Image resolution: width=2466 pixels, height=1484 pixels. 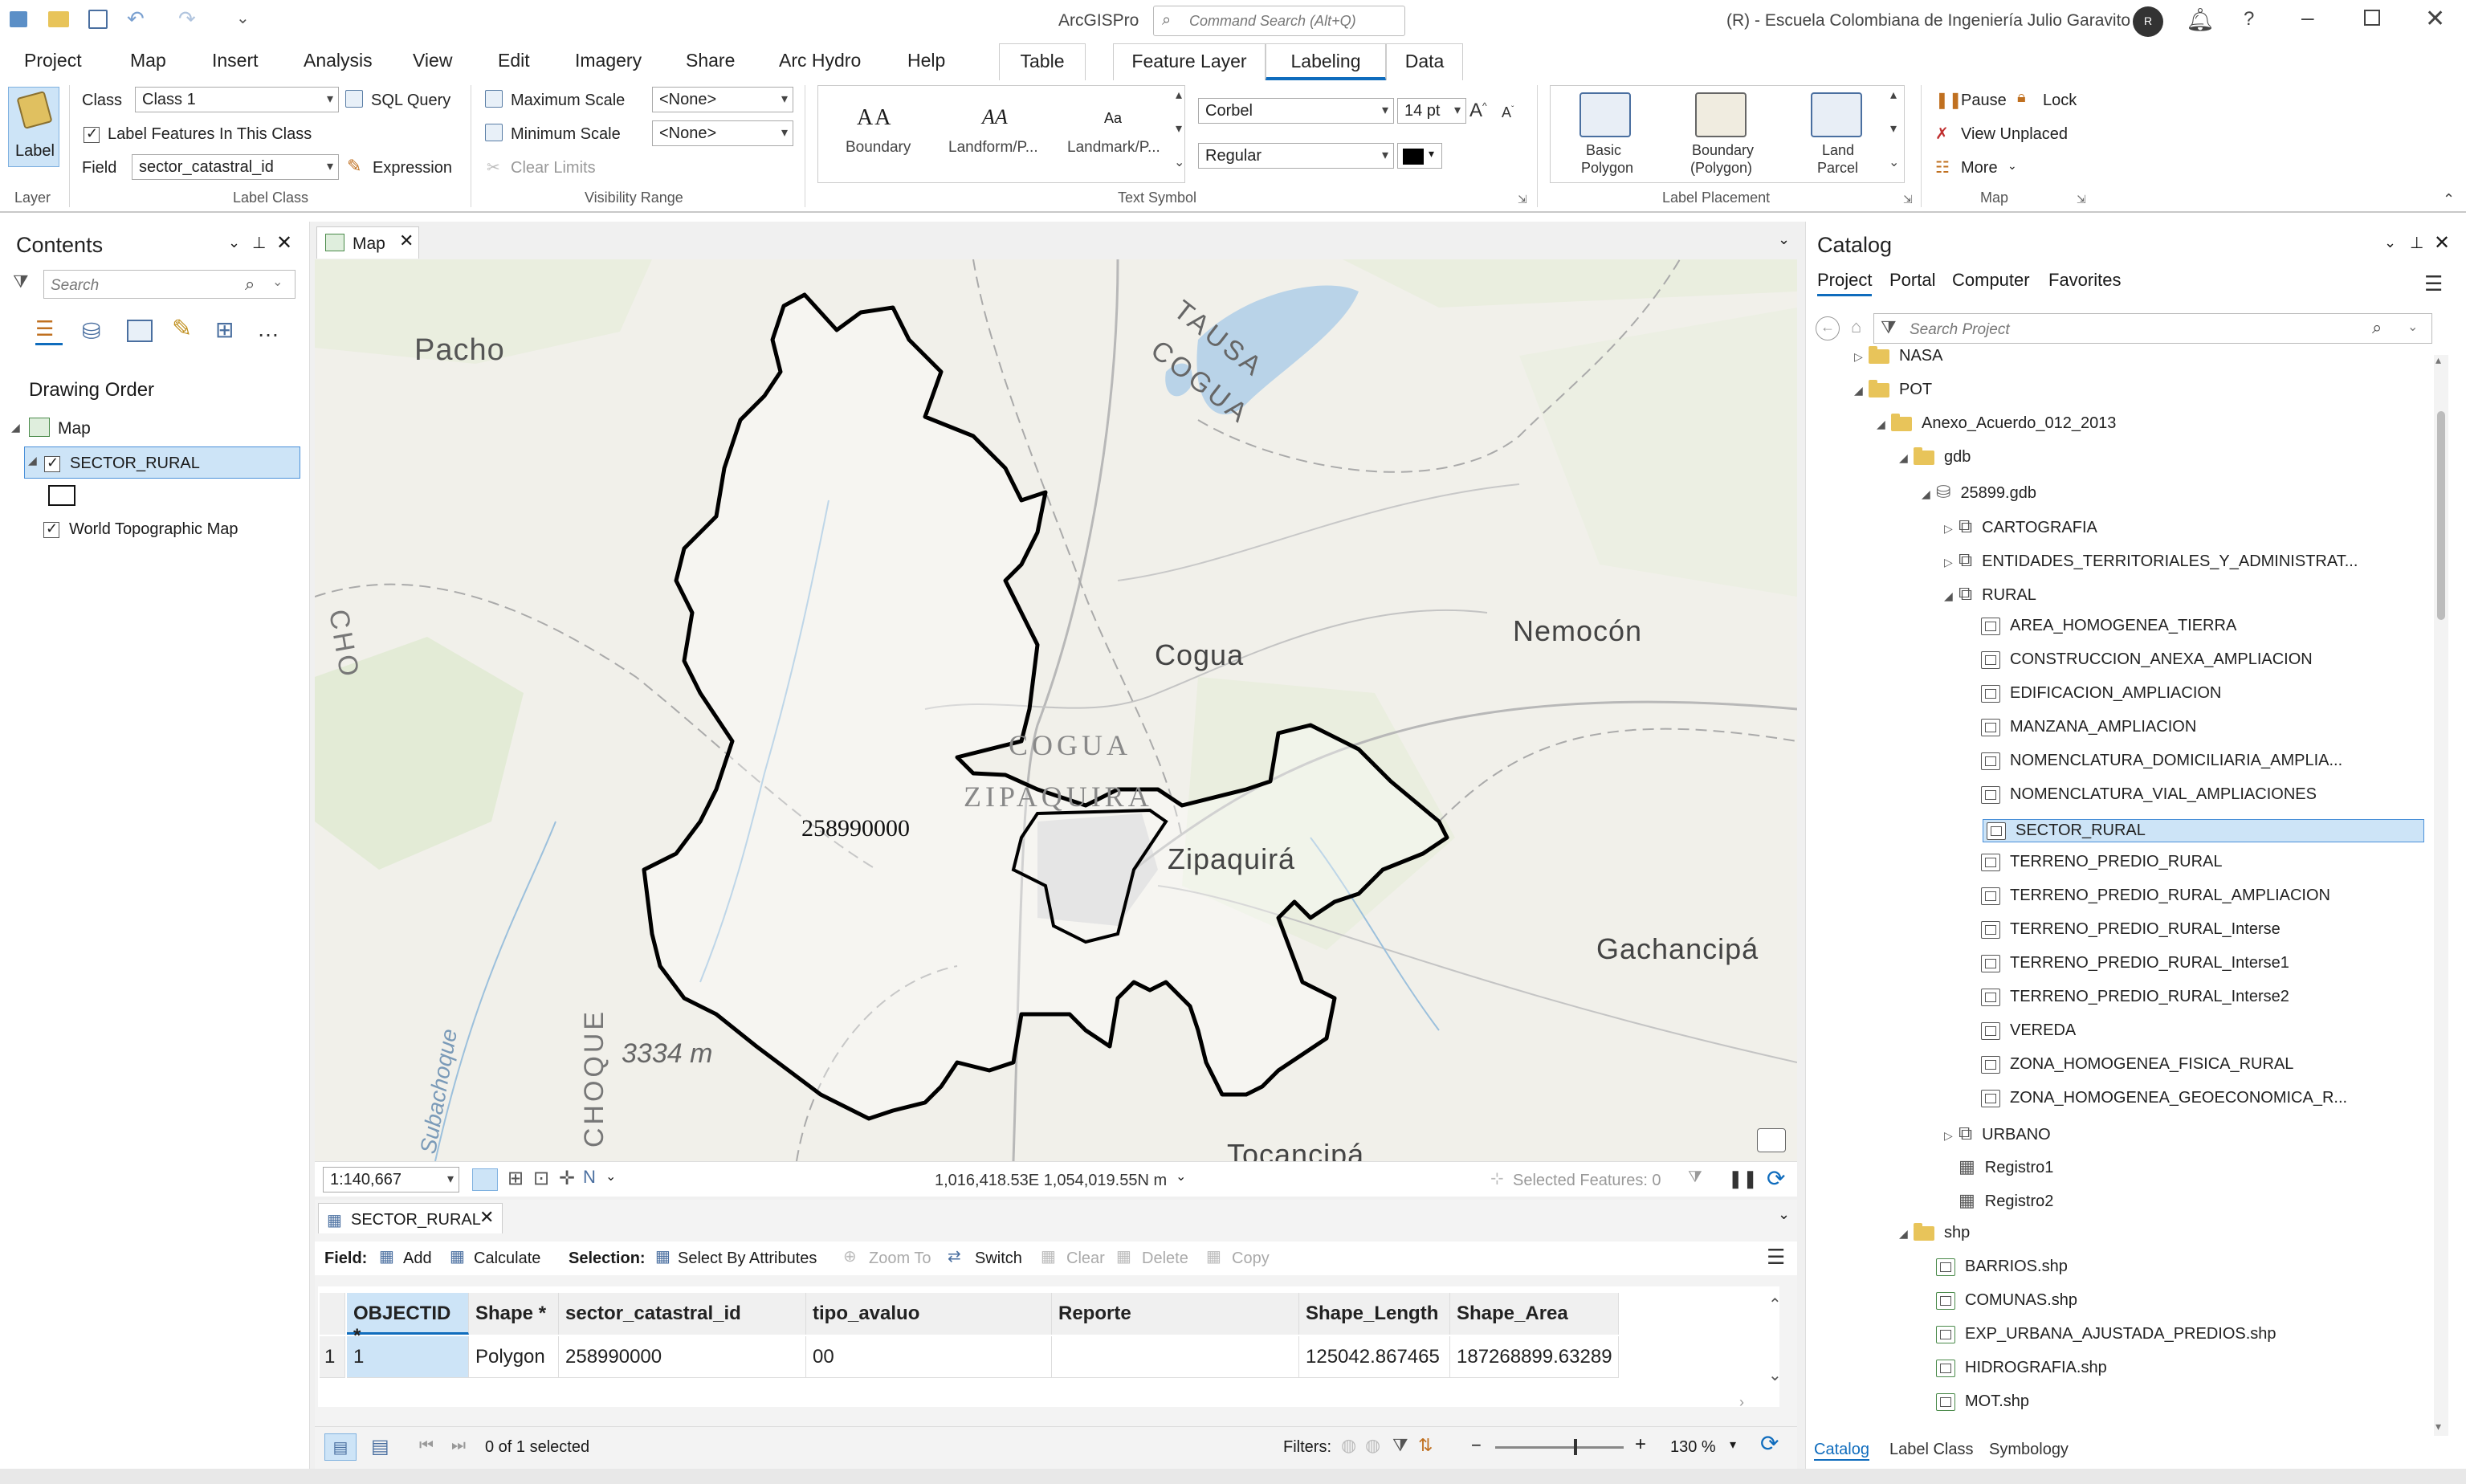 What do you see at coordinates (433, 60) in the screenshot?
I see `menu-view: View` at bounding box center [433, 60].